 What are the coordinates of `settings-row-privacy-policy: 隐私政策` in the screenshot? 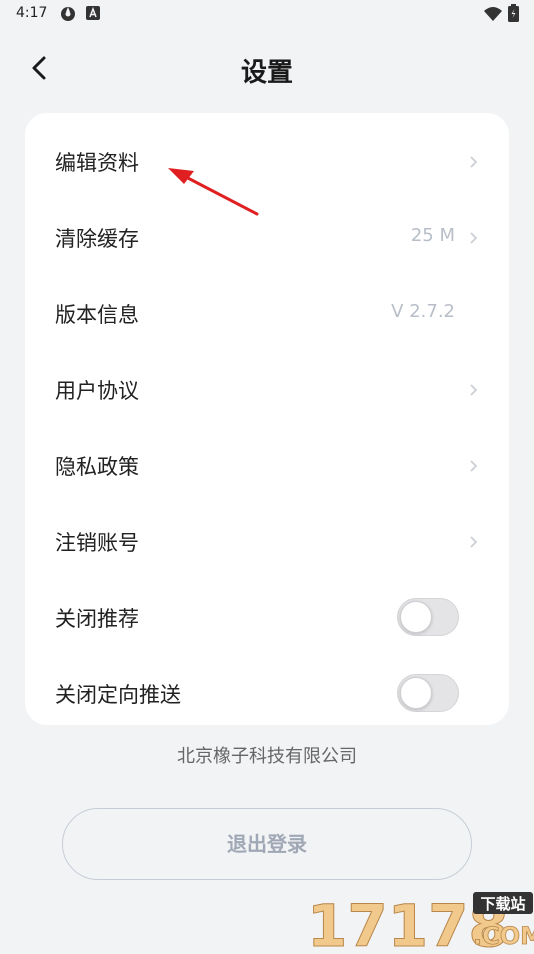 It's located at (267, 465).